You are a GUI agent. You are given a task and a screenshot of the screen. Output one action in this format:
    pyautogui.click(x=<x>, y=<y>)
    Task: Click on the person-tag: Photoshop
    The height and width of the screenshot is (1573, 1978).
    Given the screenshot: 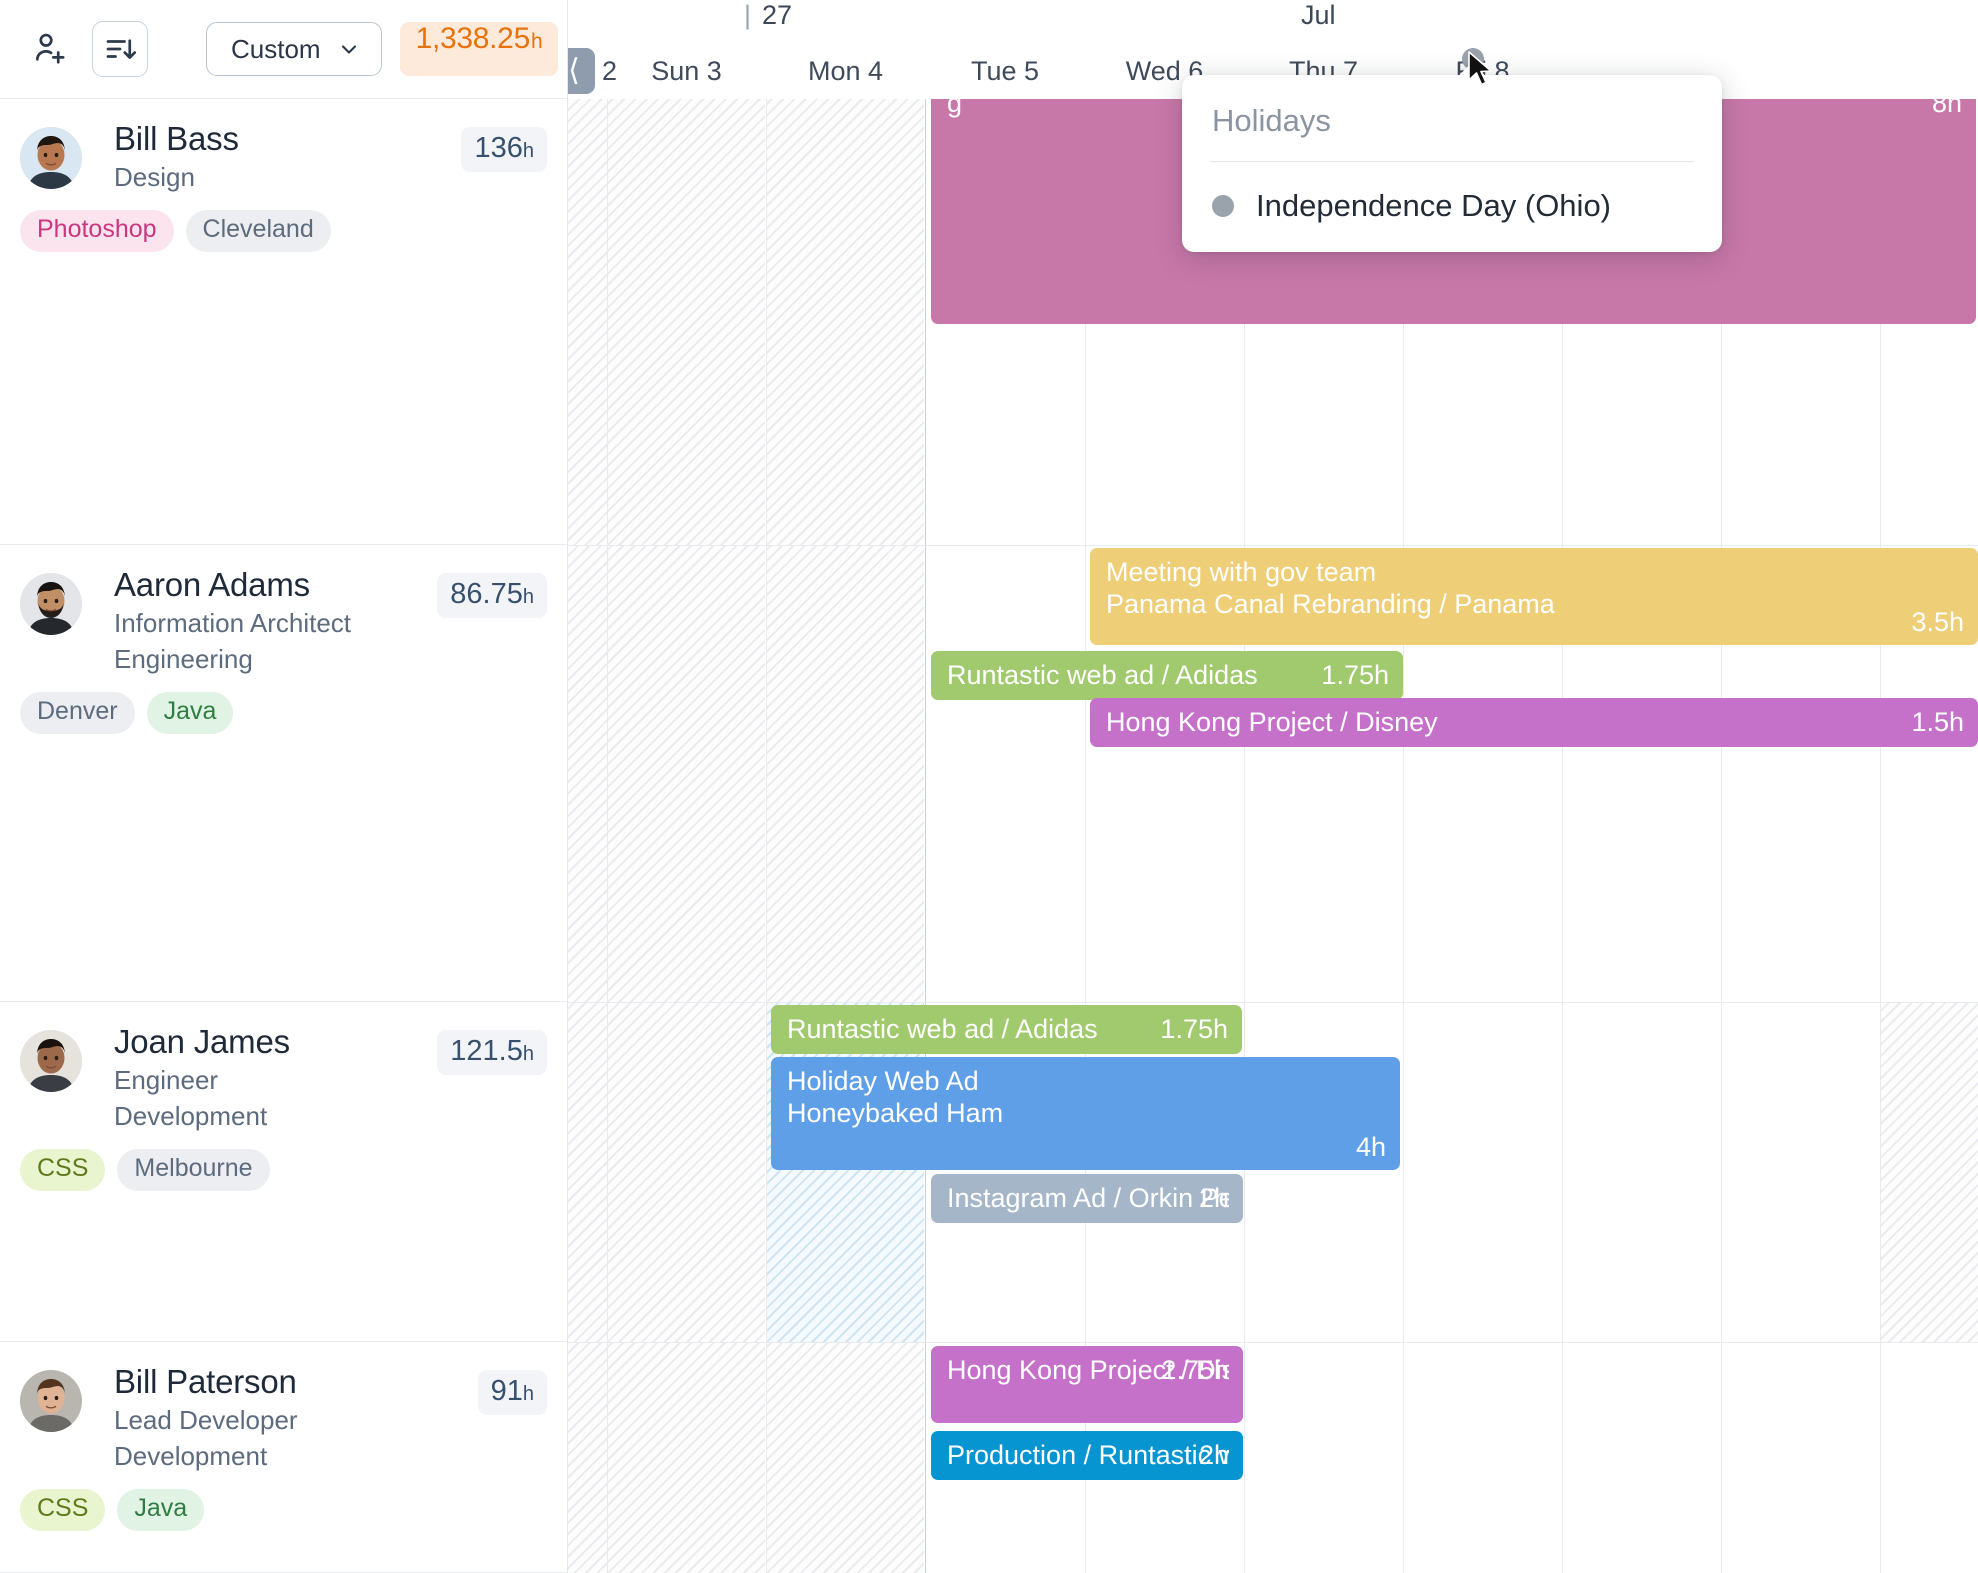 What is the action you would take?
    pyautogui.click(x=97, y=231)
    